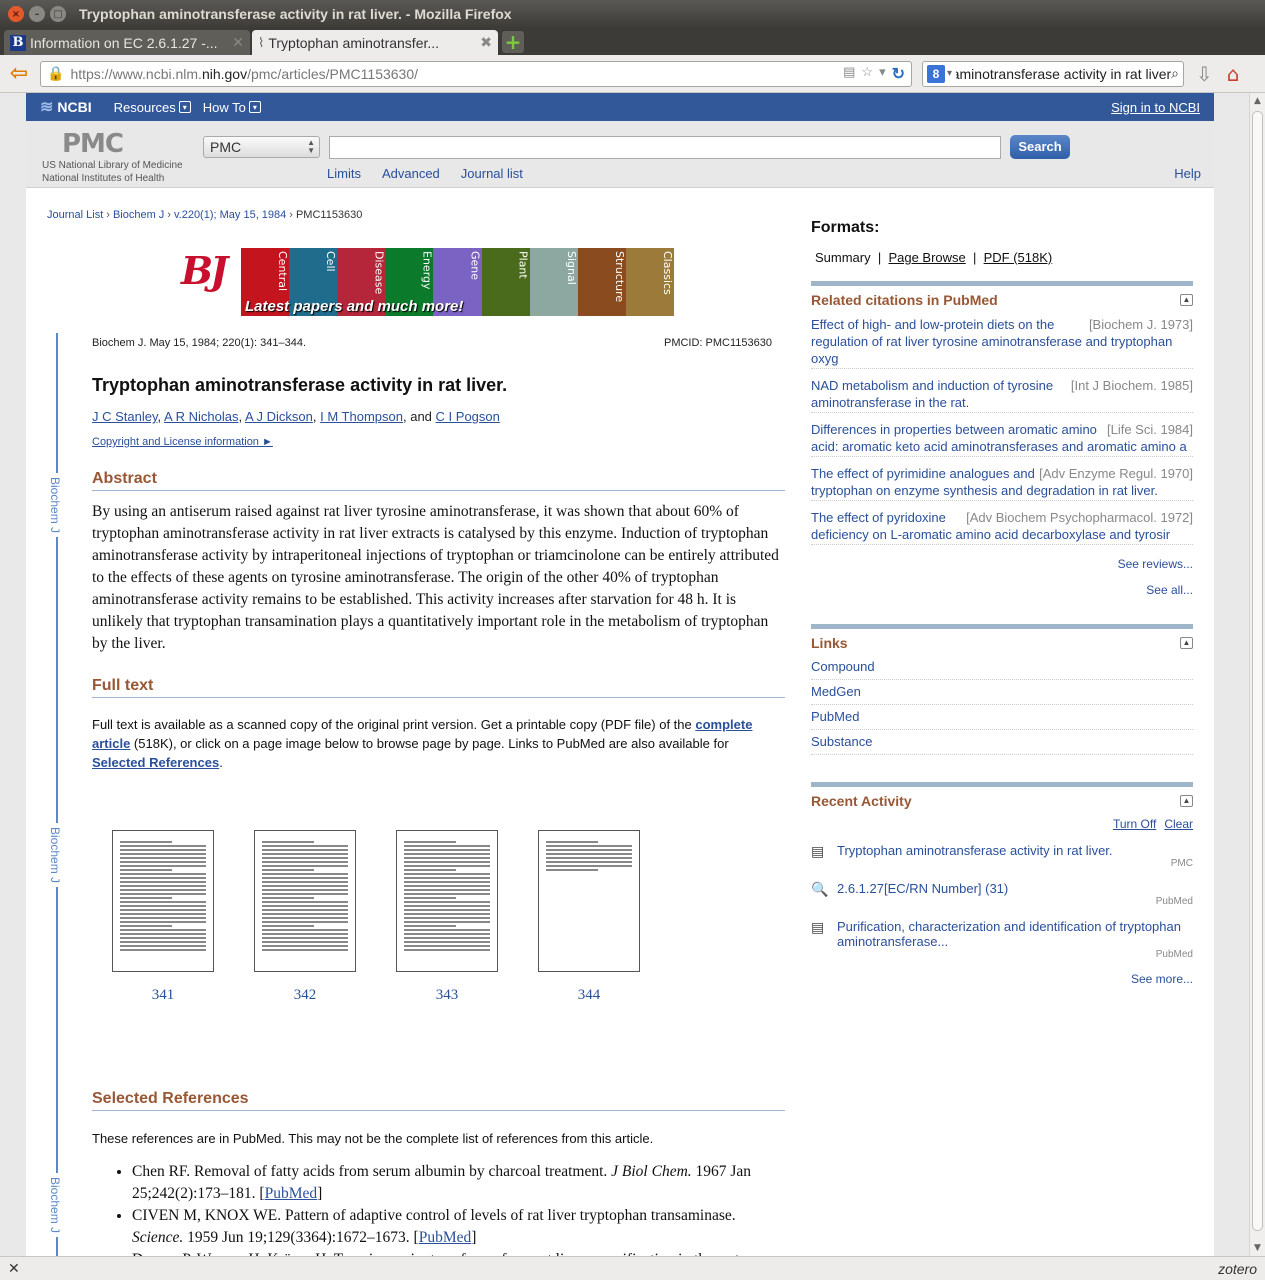 The width and height of the screenshot is (1265, 1280). Describe the element at coordinates (649, 282) in the screenshot. I see `banner-cell: Classics` at that location.